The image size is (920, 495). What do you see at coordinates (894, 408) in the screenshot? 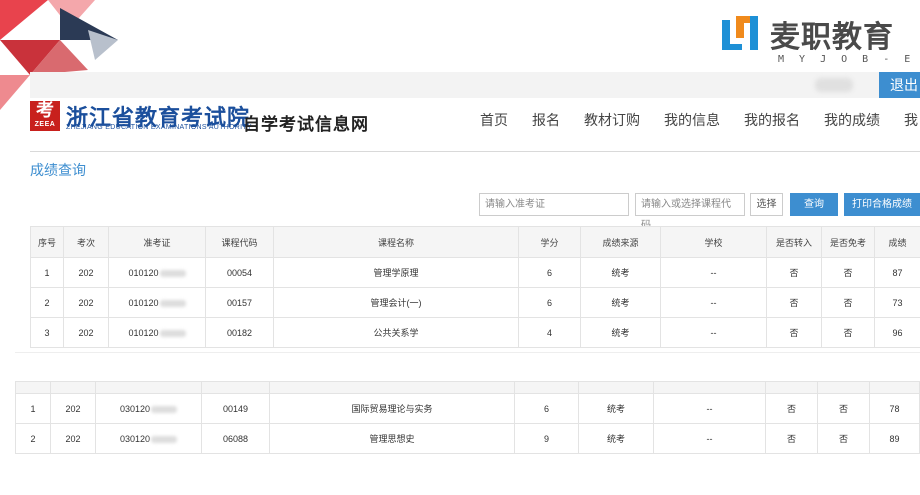
I see `cell-score: 78` at bounding box center [894, 408].